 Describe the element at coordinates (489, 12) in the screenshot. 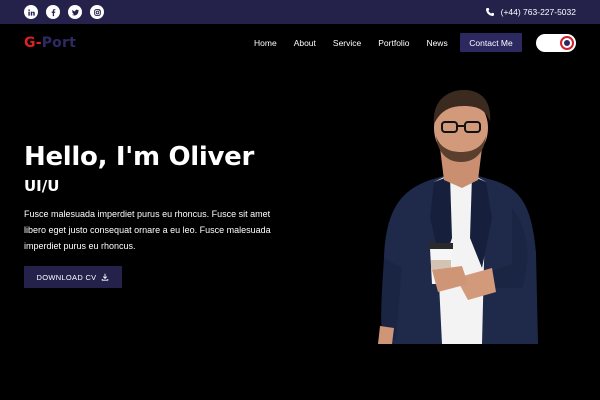

I see `phone-icon` at that location.